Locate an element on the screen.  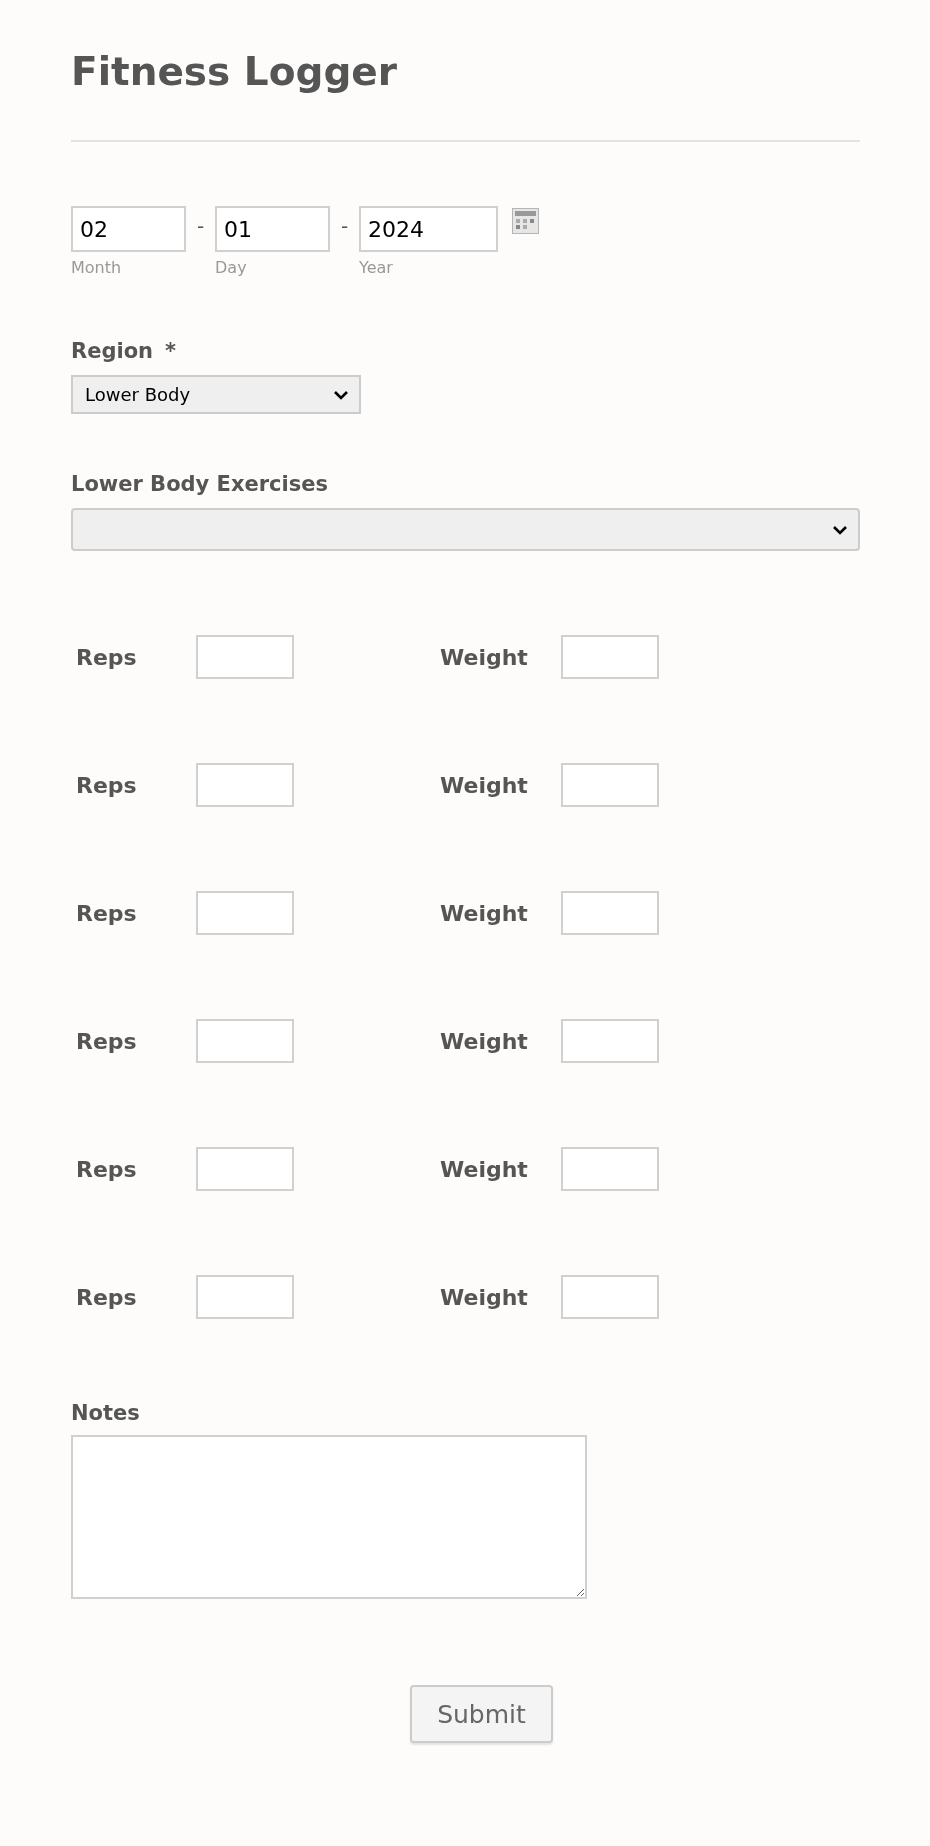
submit-button: Submit is located at coordinates (481, 1714).